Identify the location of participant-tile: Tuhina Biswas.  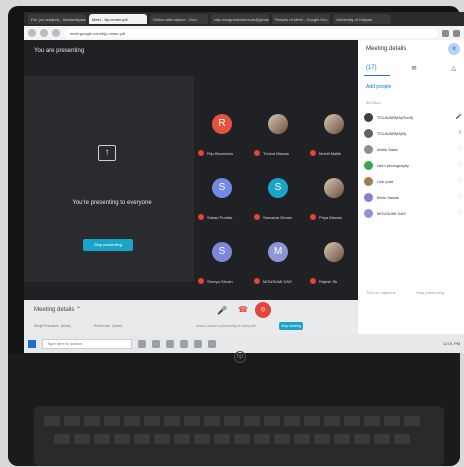
(277, 131).